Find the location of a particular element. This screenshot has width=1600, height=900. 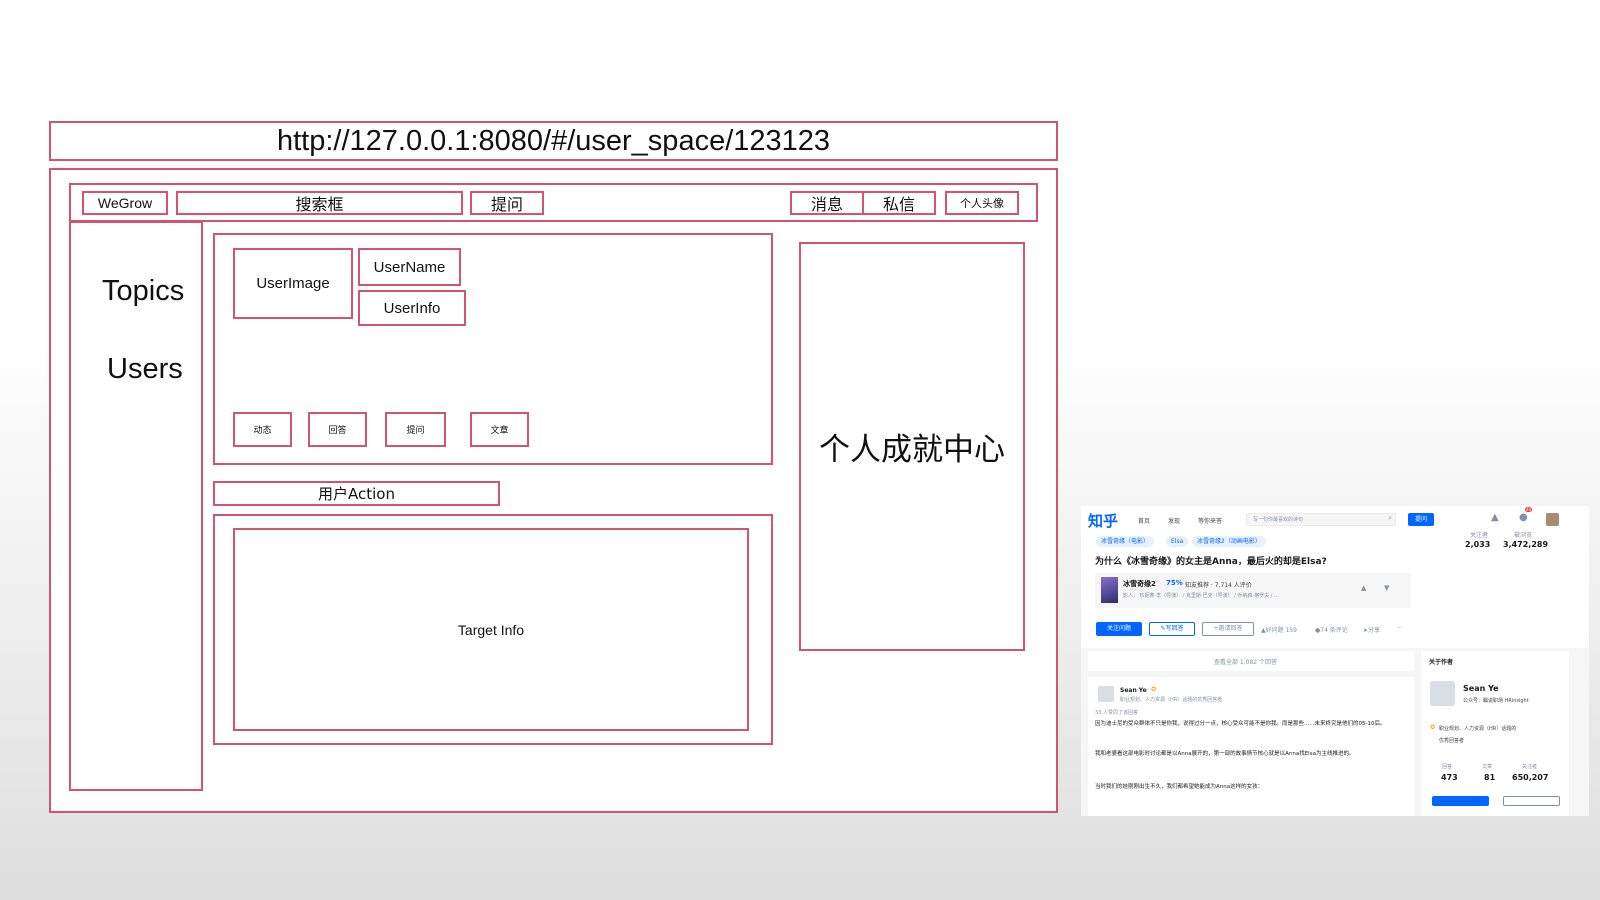

tab-answers: 回答 is located at coordinates (337, 429).